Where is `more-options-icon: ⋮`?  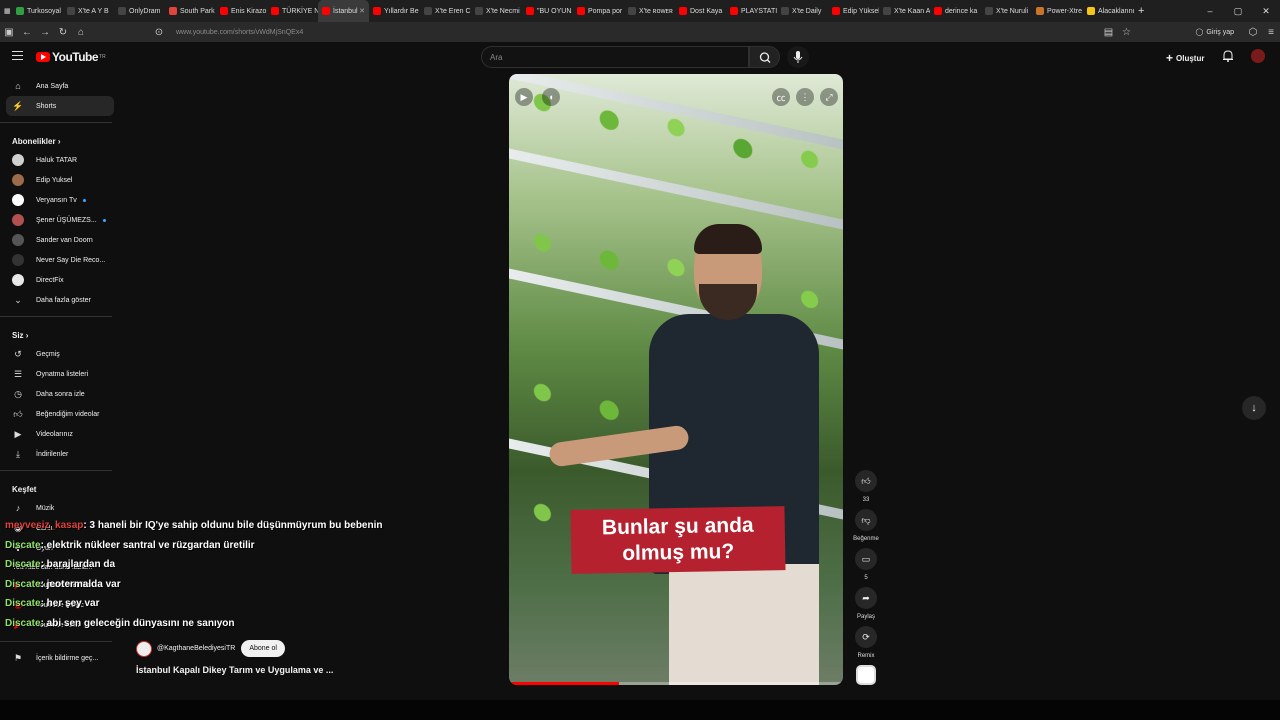
more-options-icon: ⋮ is located at coordinates (805, 97).